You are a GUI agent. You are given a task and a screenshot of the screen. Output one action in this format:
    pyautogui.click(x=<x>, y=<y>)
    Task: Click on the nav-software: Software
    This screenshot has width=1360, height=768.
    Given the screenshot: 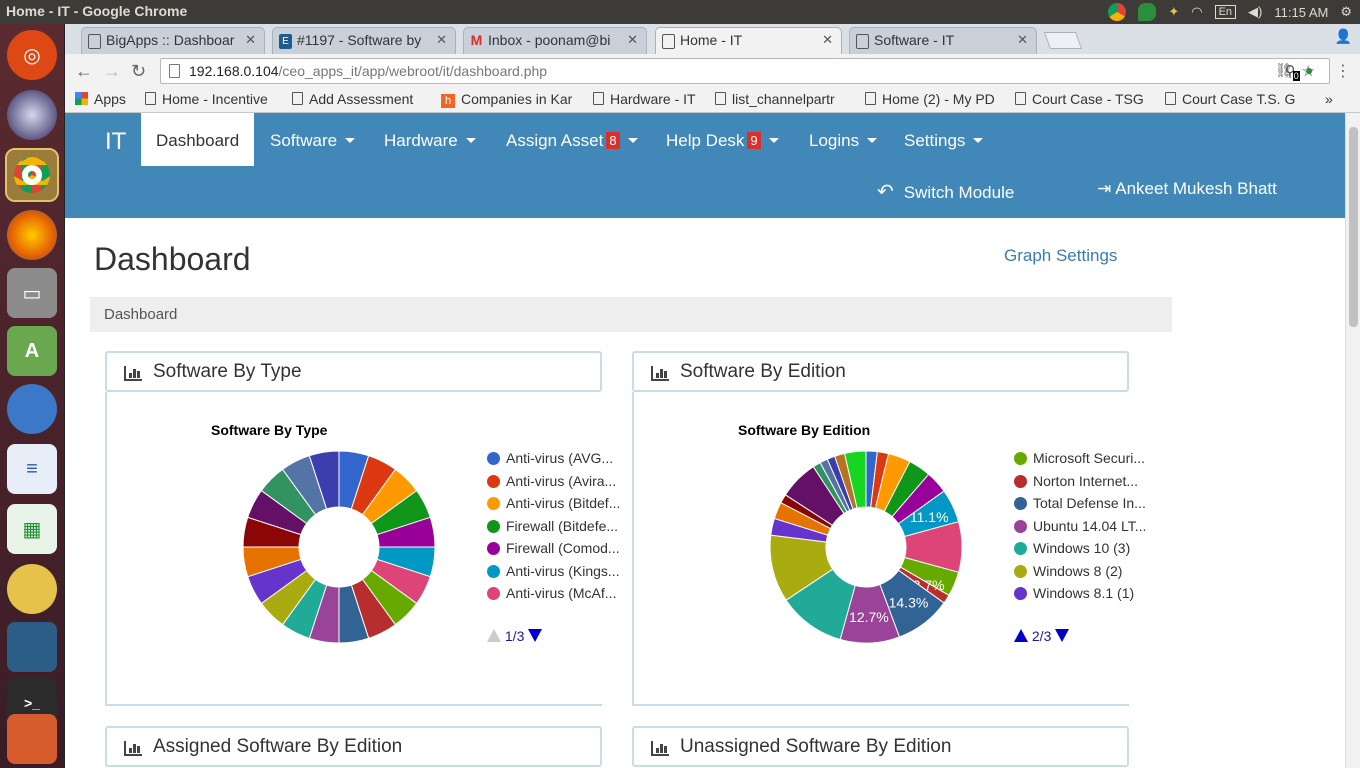 What is the action you would take?
    pyautogui.click(x=313, y=141)
    